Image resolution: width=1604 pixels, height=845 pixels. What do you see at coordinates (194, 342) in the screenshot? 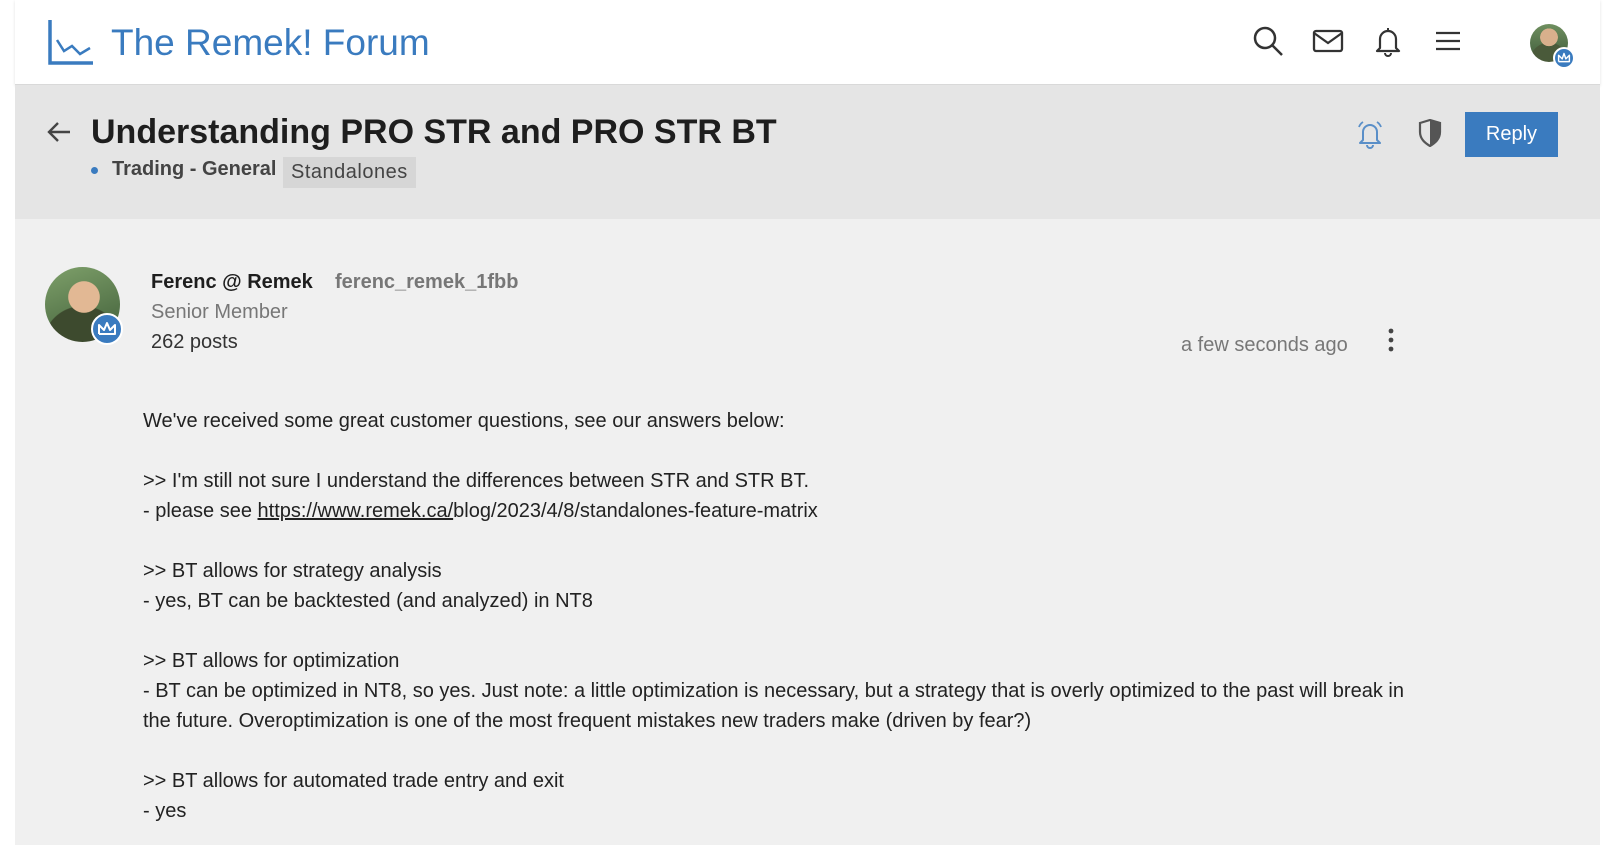
I see `author-post-count: 262 posts` at bounding box center [194, 342].